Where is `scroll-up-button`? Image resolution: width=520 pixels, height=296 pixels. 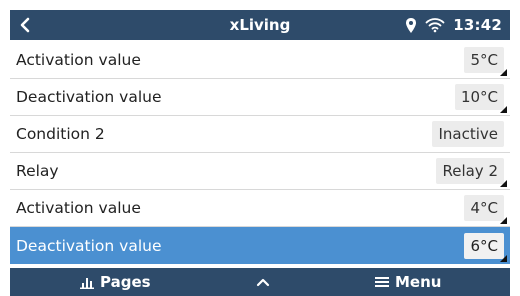
scroll-up-button is located at coordinates (263, 282).